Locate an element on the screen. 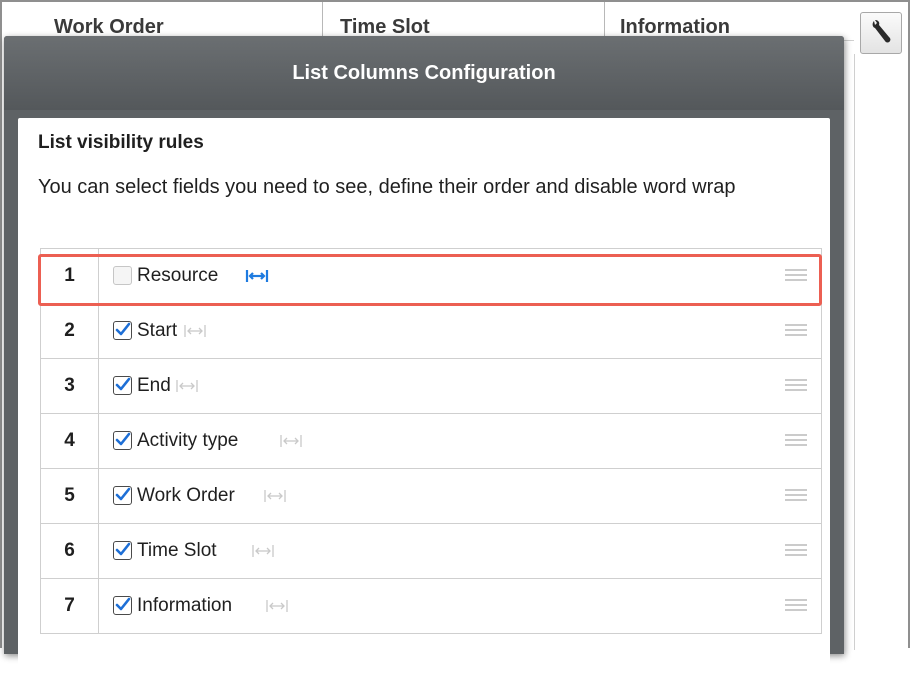 This screenshot has height=678, width=910. field-label: Start is located at coordinates (157, 330).